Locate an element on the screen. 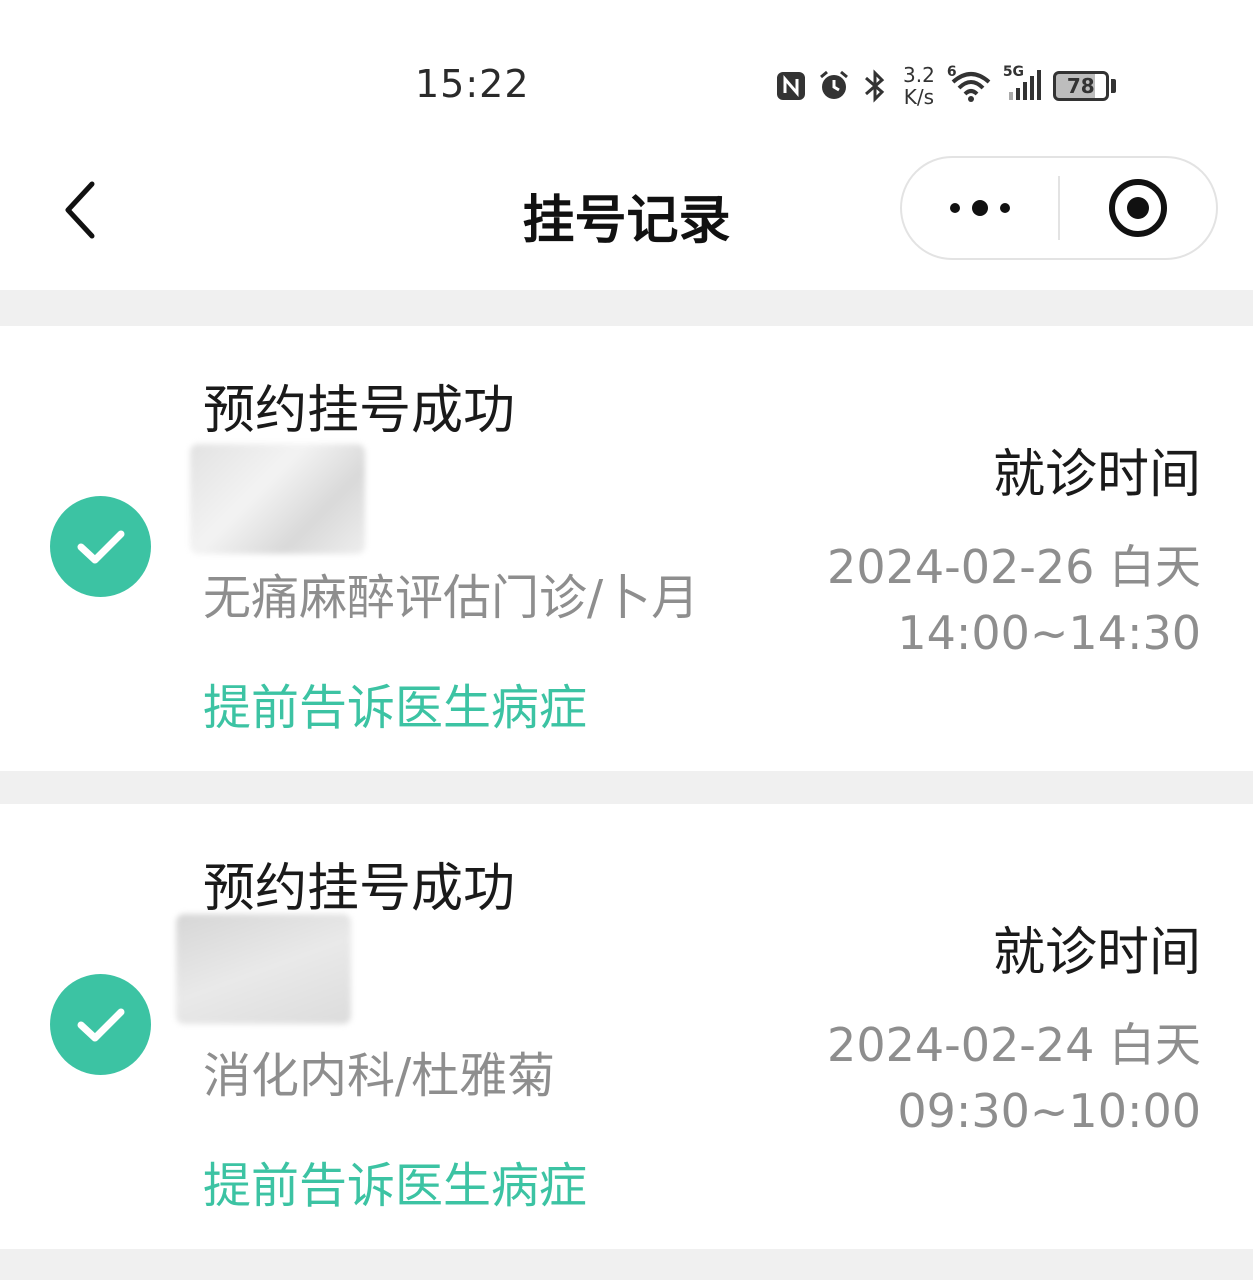 The image size is (1253, 1280). status-time: 15:22 is located at coordinates (472, 84).